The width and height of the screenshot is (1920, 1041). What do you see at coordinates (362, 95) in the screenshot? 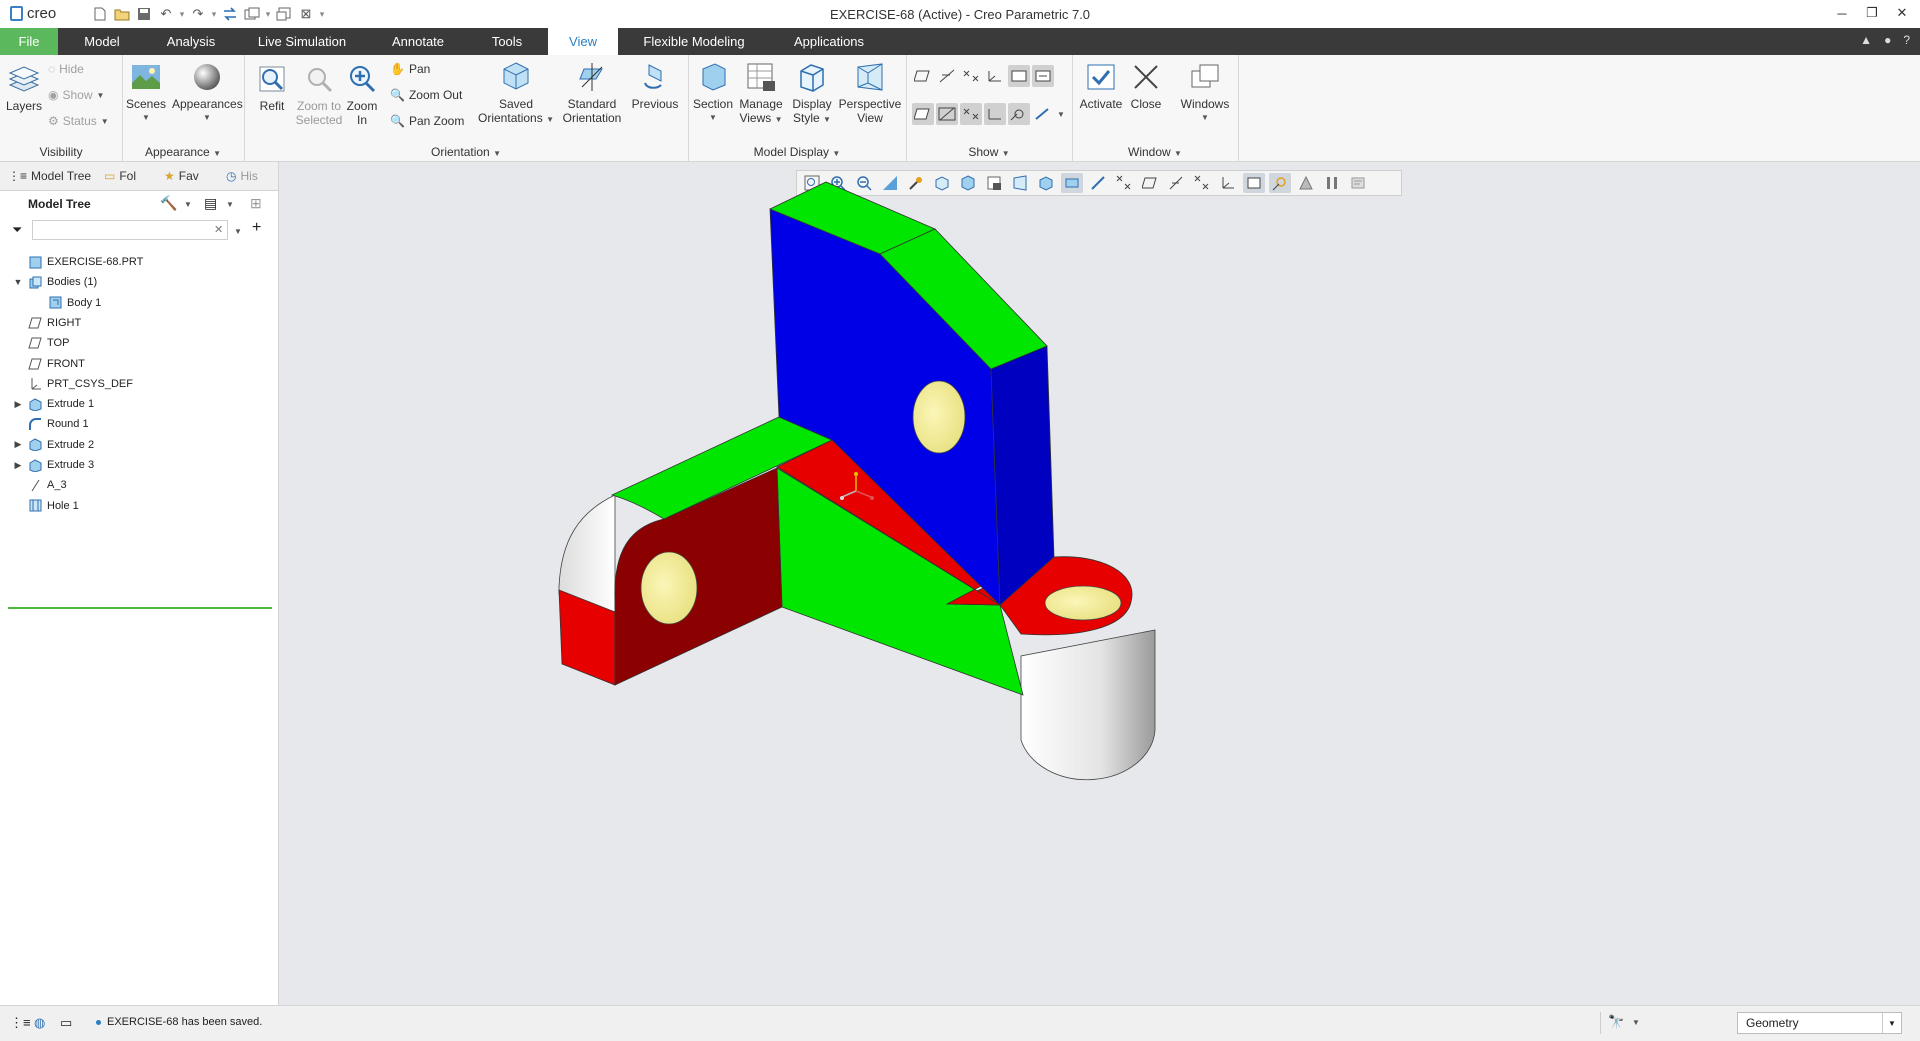
I see `zoom-in-button: Zoom In` at bounding box center [362, 95].